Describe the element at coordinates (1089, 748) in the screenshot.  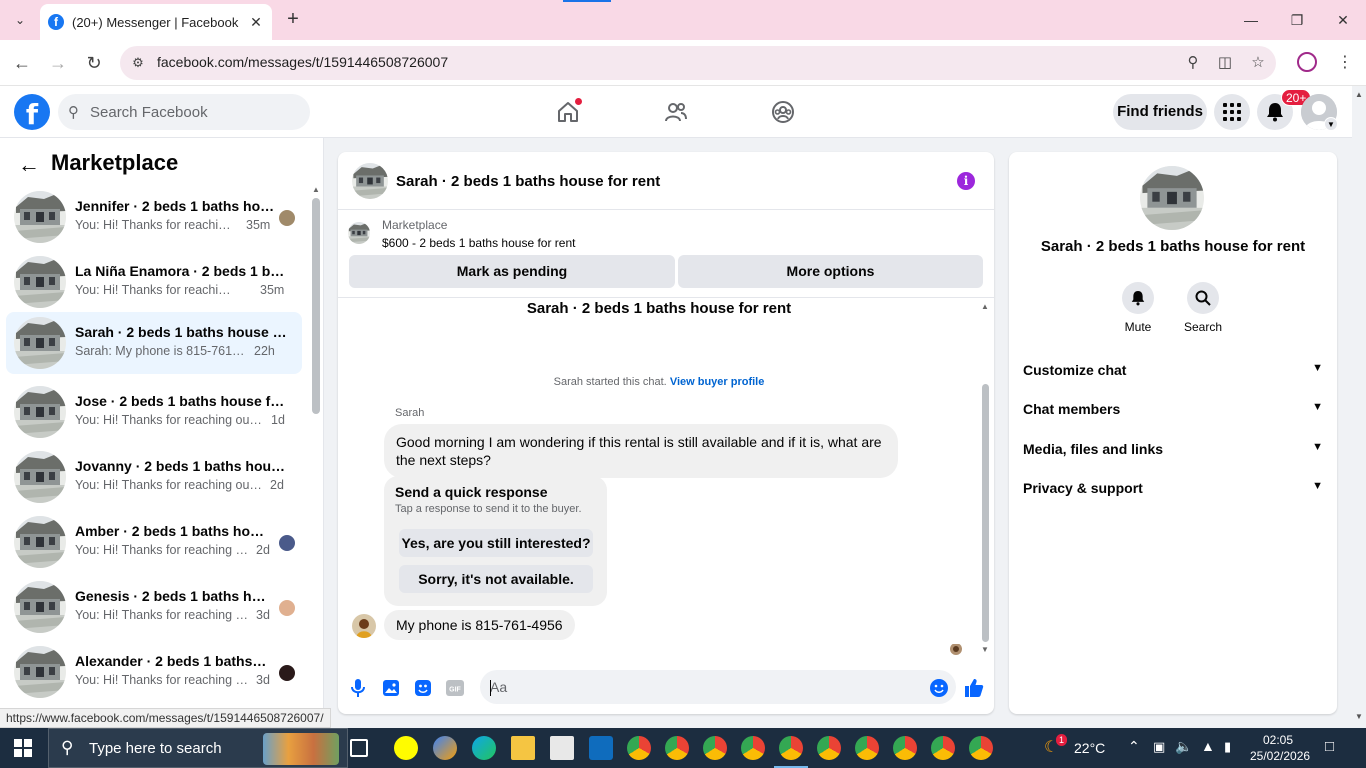
I see `temperature-text: 22°C` at that location.